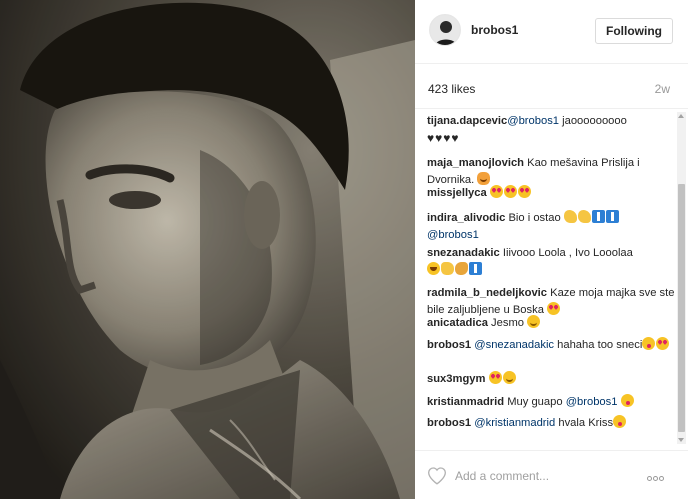  I want to click on thumb-emoji-icon, so click(447, 268).